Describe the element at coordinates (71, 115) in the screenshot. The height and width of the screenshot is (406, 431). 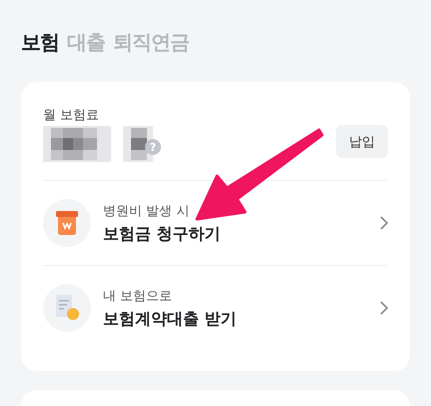
I see `premium-label: 월 보험료` at that location.